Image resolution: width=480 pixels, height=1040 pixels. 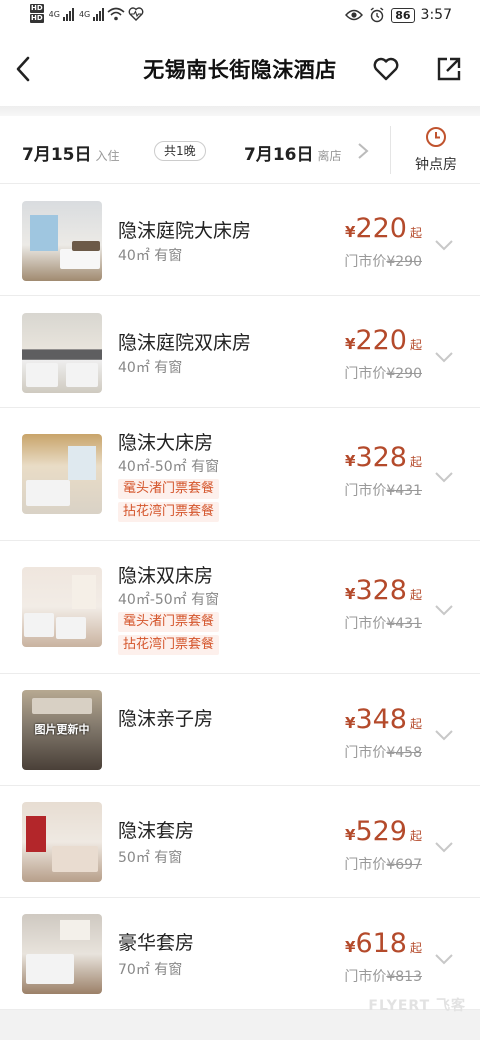 What do you see at coordinates (150, 858) in the screenshot?
I see `room-info: 50㎡ 有窗` at bounding box center [150, 858].